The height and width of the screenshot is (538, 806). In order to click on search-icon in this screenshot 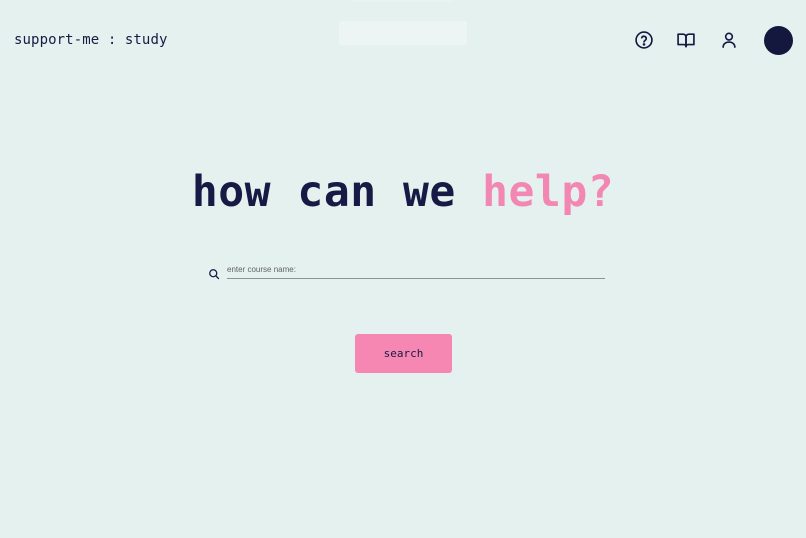, I will do `click(214, 274)`.